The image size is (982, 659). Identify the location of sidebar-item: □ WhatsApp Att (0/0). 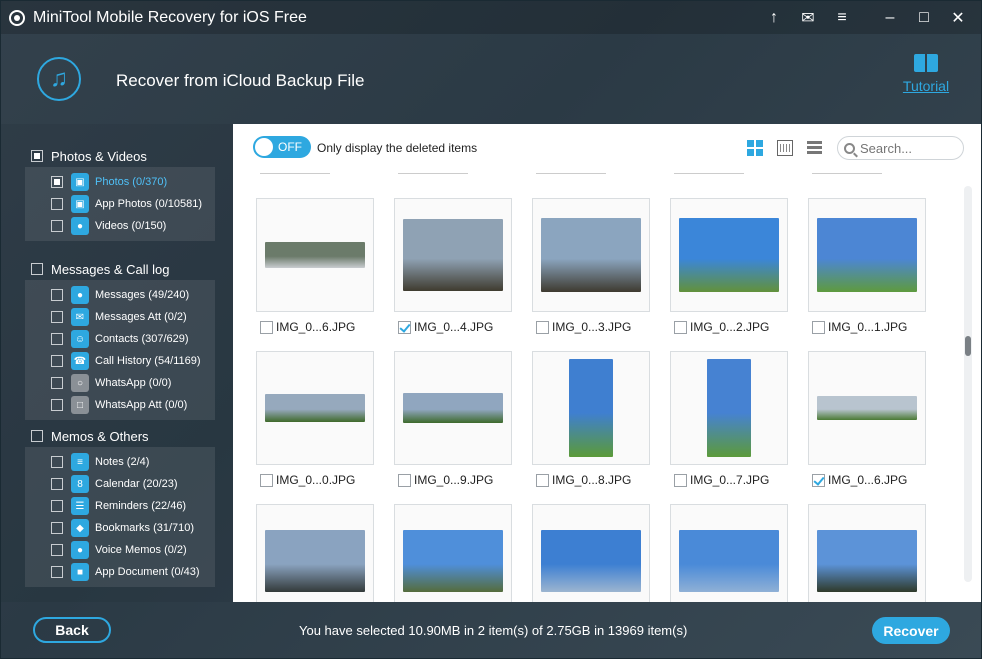
(120, 405).